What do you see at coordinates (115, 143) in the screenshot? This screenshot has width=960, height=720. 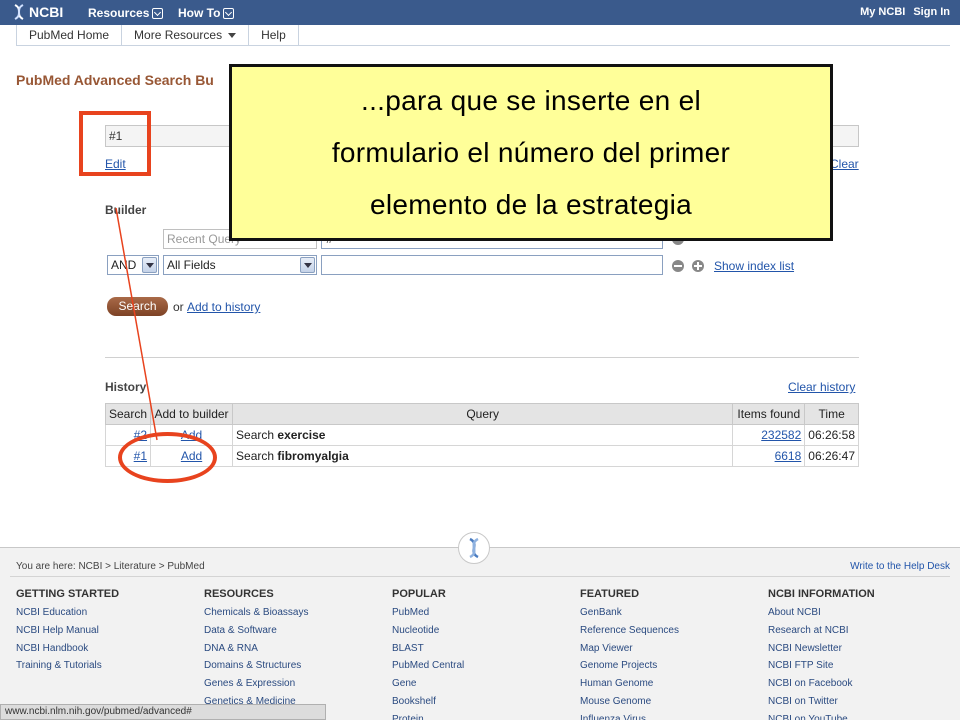 I see `annotation-highlight-rectangle` at bounding box center [115, 143].